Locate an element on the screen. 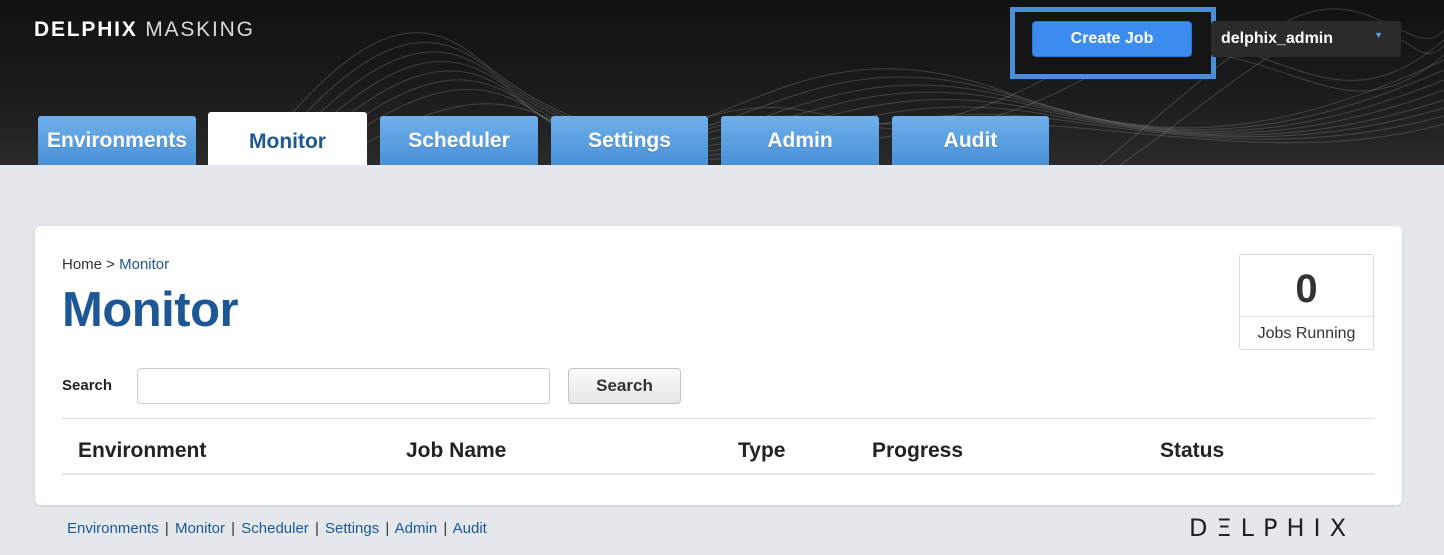  jobs-counter-divider is located at coordinates (1306, 316).